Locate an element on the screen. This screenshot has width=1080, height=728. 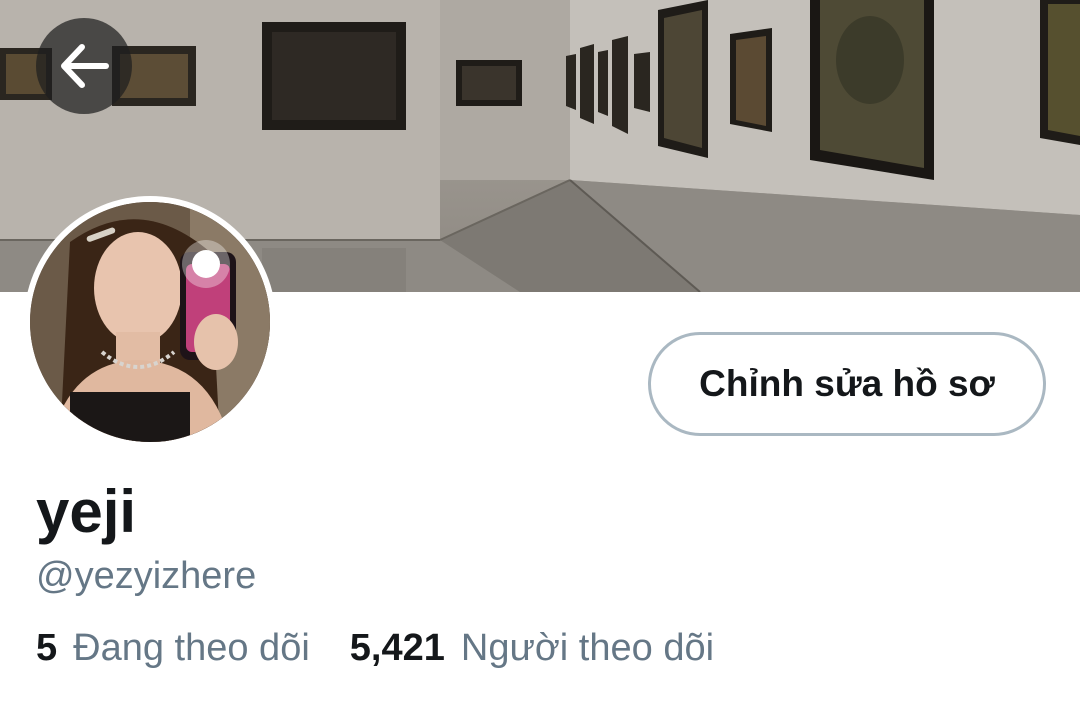
followers-count: 5,421 is located at coordinates (397, 648).